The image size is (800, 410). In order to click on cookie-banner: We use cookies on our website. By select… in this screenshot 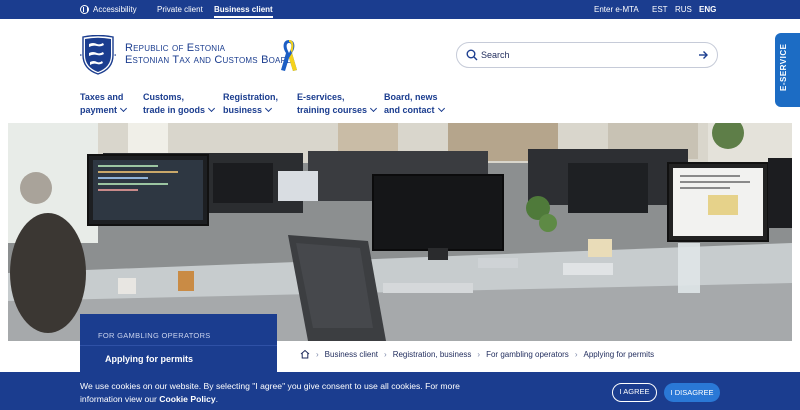, I will do `click(400, 391)`.